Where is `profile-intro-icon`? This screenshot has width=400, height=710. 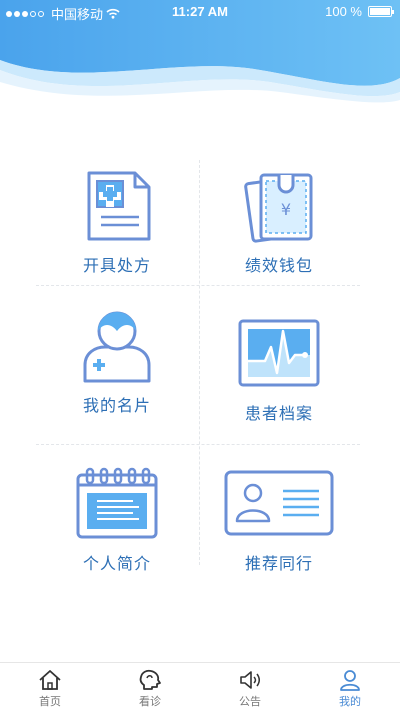 profile-intro-icon is located at coordinates (117, 504).